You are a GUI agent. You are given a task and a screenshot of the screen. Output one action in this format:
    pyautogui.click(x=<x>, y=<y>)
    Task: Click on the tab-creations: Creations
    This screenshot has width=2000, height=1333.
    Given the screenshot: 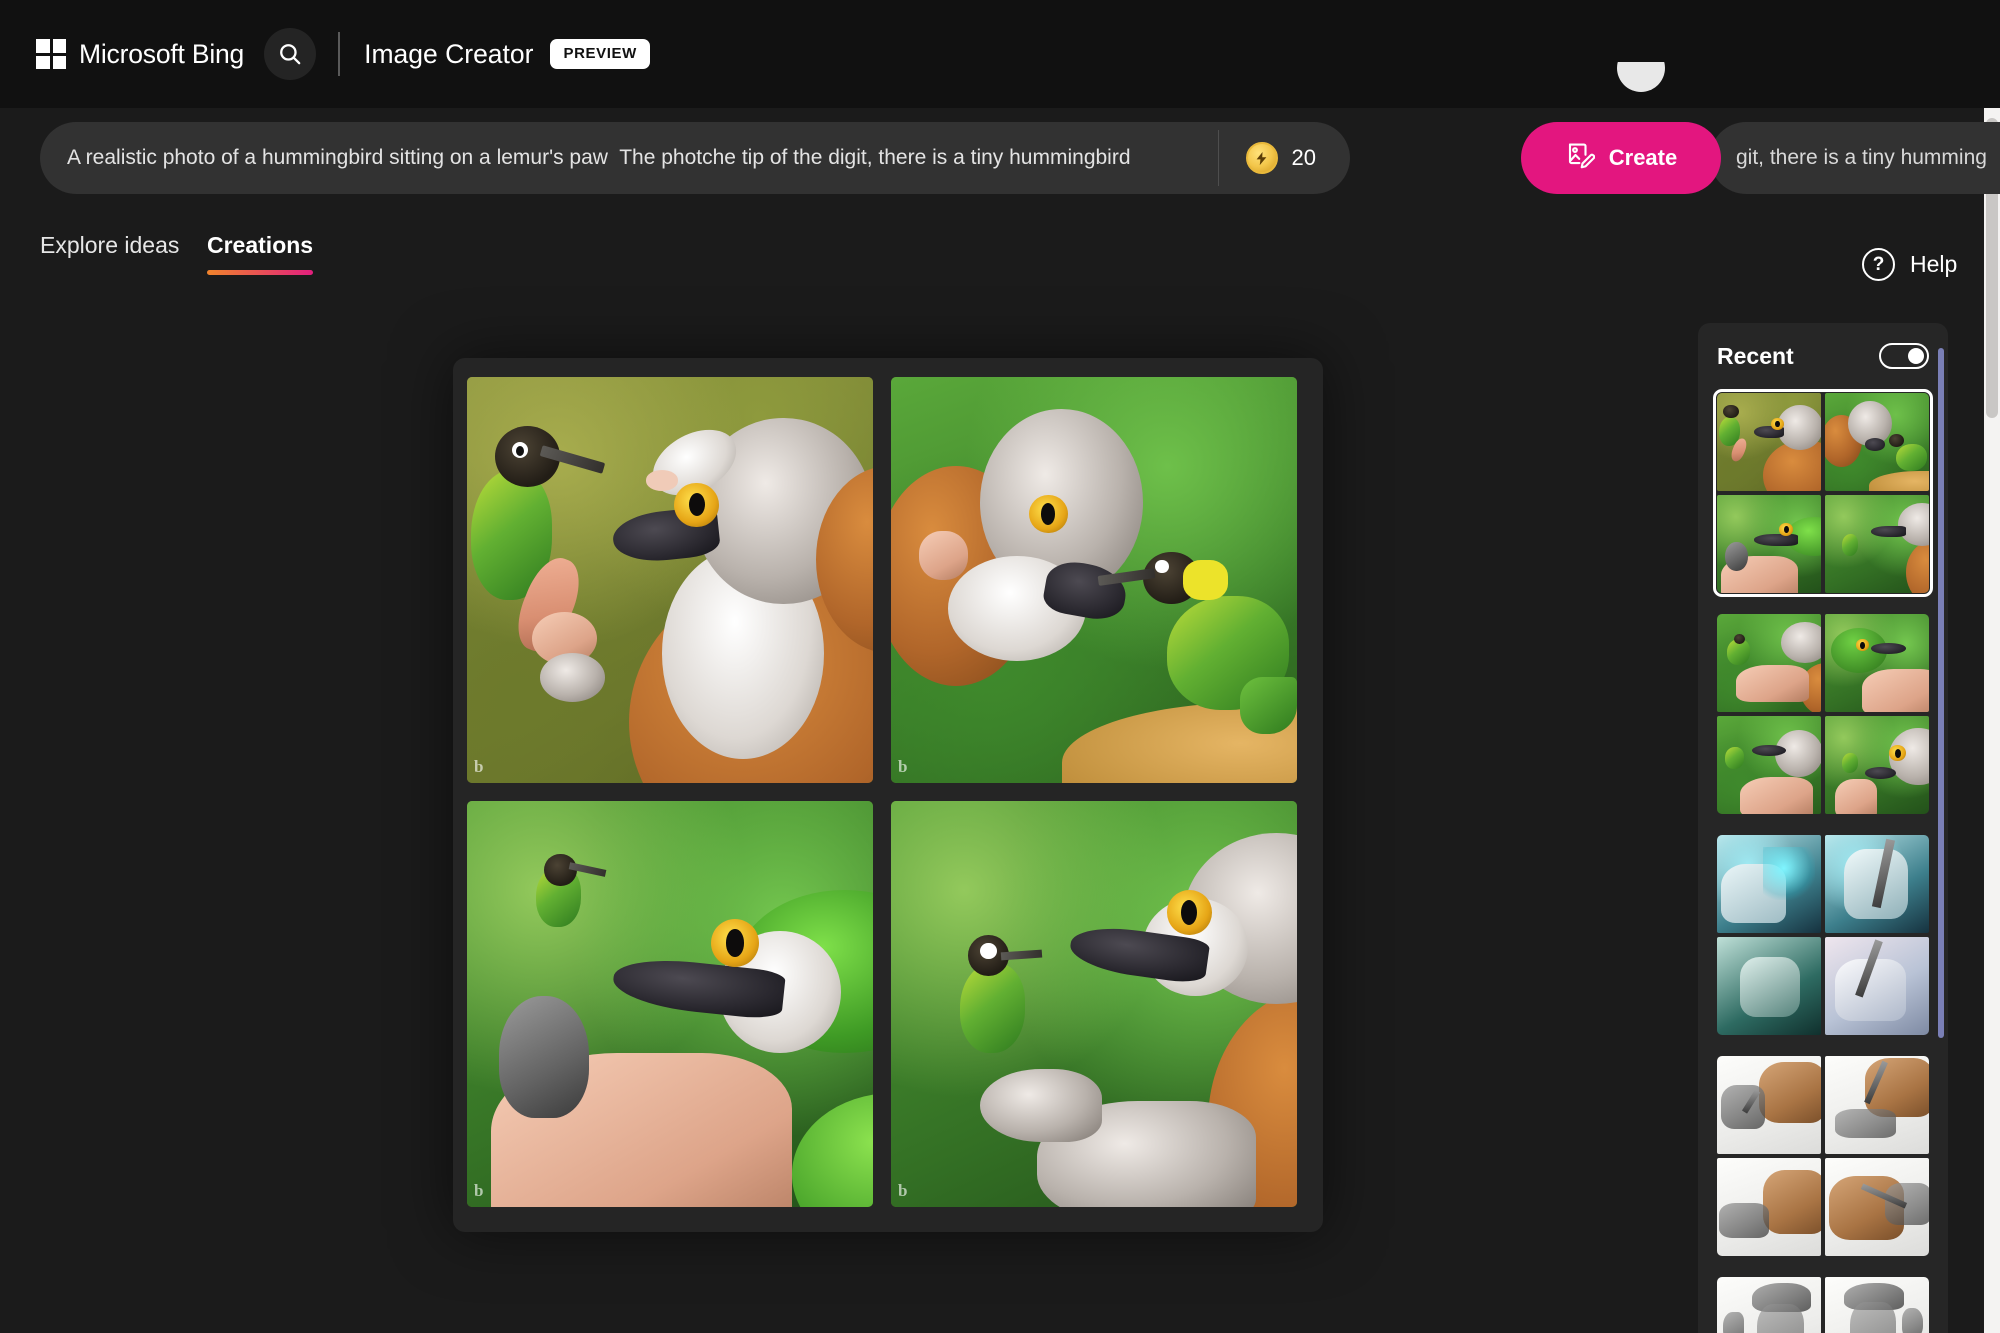 What is the action you would take?
    pyautogui.click(x=260, y=253)
    